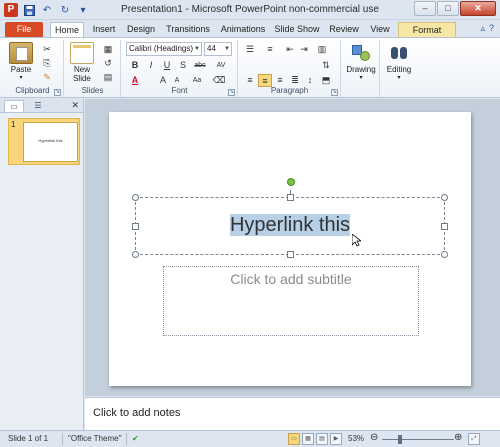 The width and height of the screenshot is (500, 447). What do you see at coordinates (218, 49) in the screenshot?
I see `font-size-combo: 44 ▼` at bounding box center [218, 49].